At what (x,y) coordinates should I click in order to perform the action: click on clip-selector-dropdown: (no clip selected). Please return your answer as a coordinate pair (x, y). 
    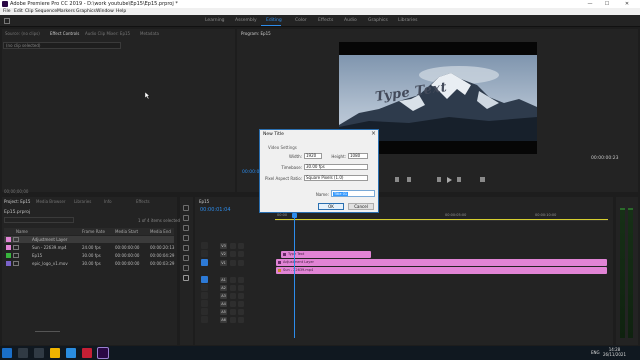
    Looking at the image, I should click on (62, 45).